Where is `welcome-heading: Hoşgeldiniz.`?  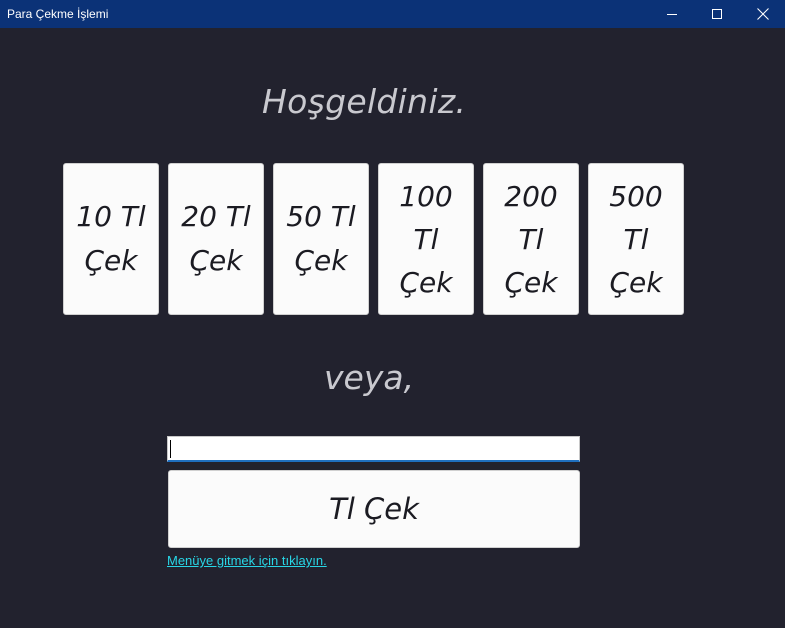
welcome-heading: Hoşgeldiniz. is located at coordinates (364, 101).